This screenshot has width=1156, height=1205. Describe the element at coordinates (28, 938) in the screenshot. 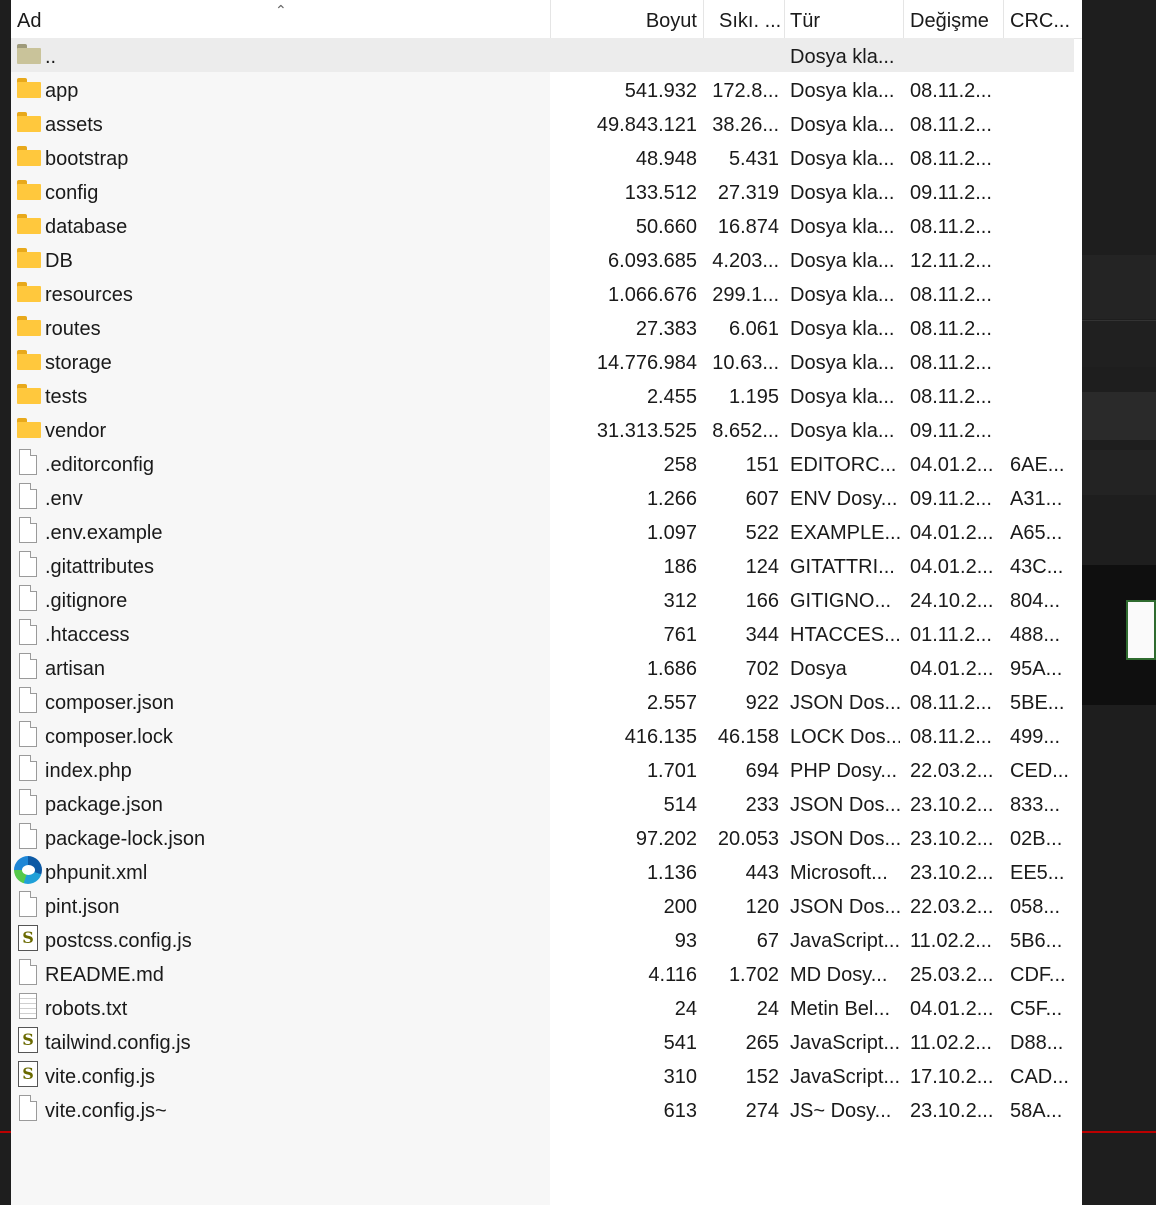

I see `javascript-file-icon: S` at that location.